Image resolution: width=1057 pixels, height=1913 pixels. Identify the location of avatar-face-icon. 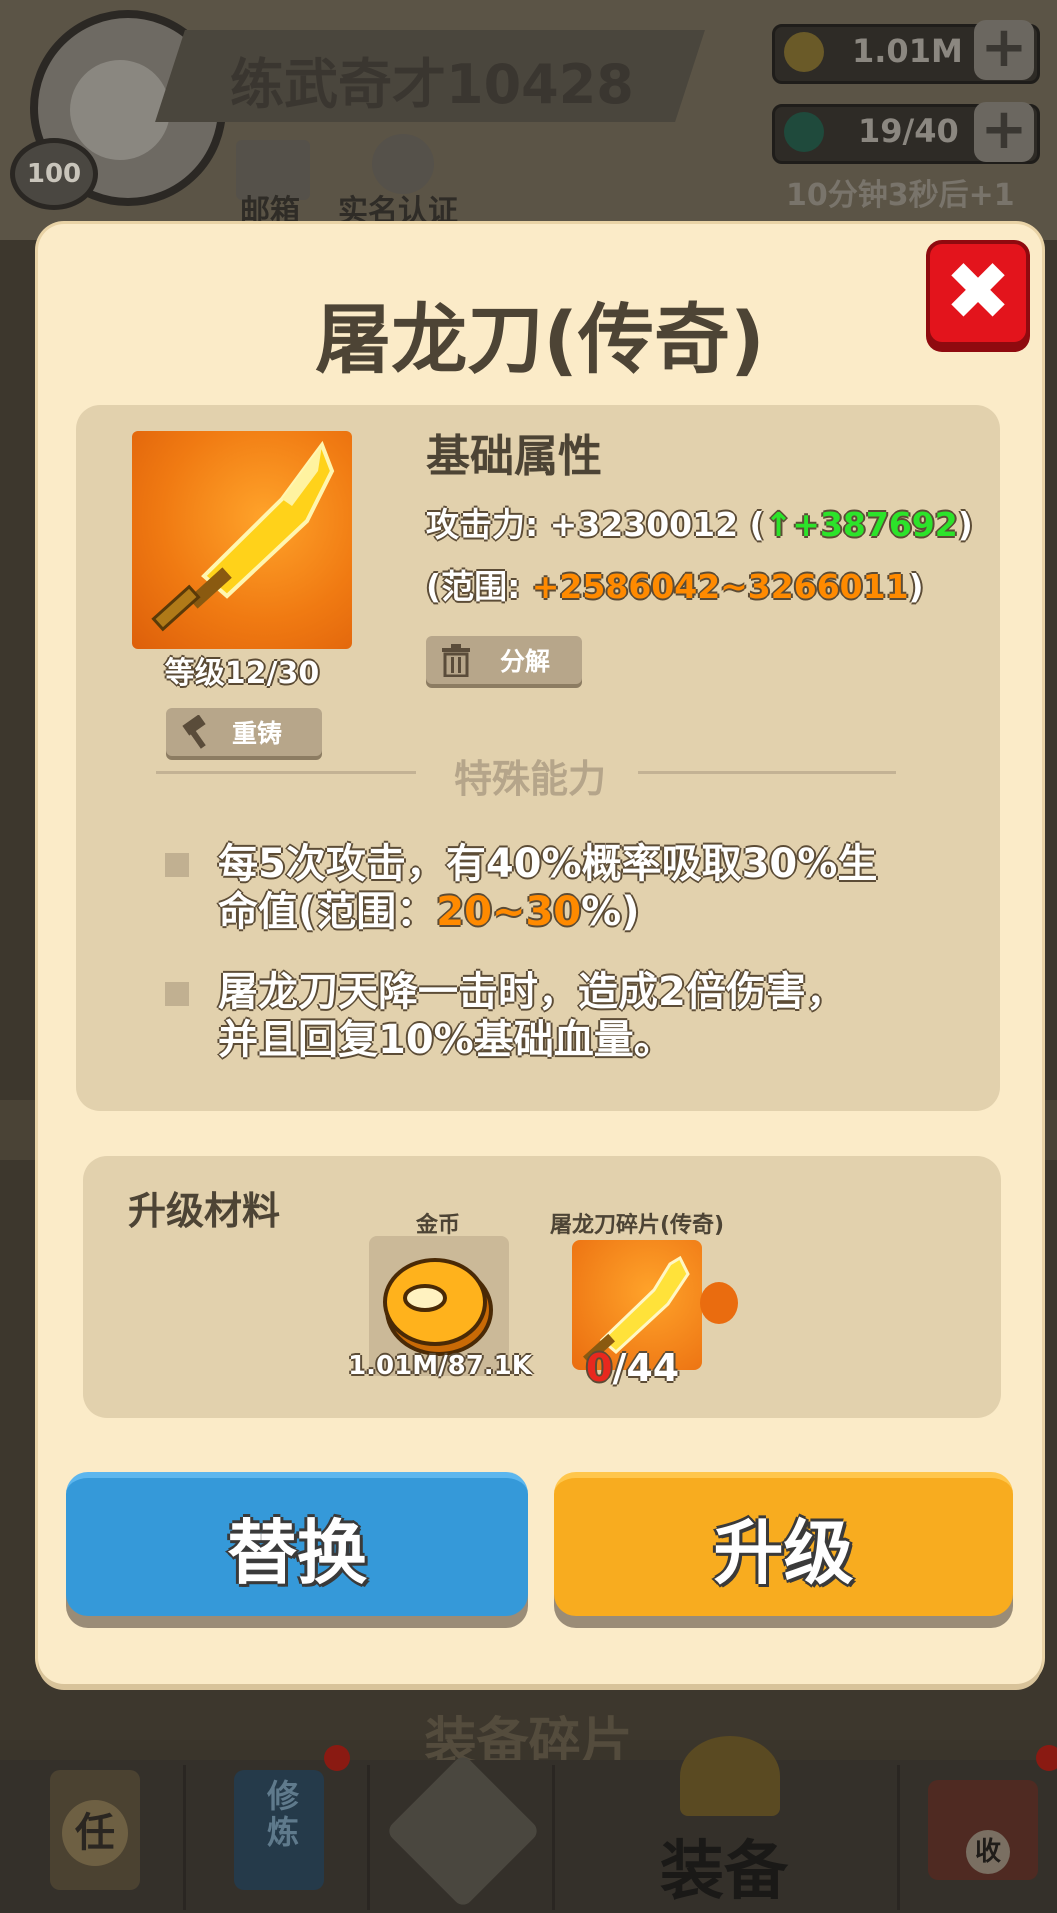
(120, 110).